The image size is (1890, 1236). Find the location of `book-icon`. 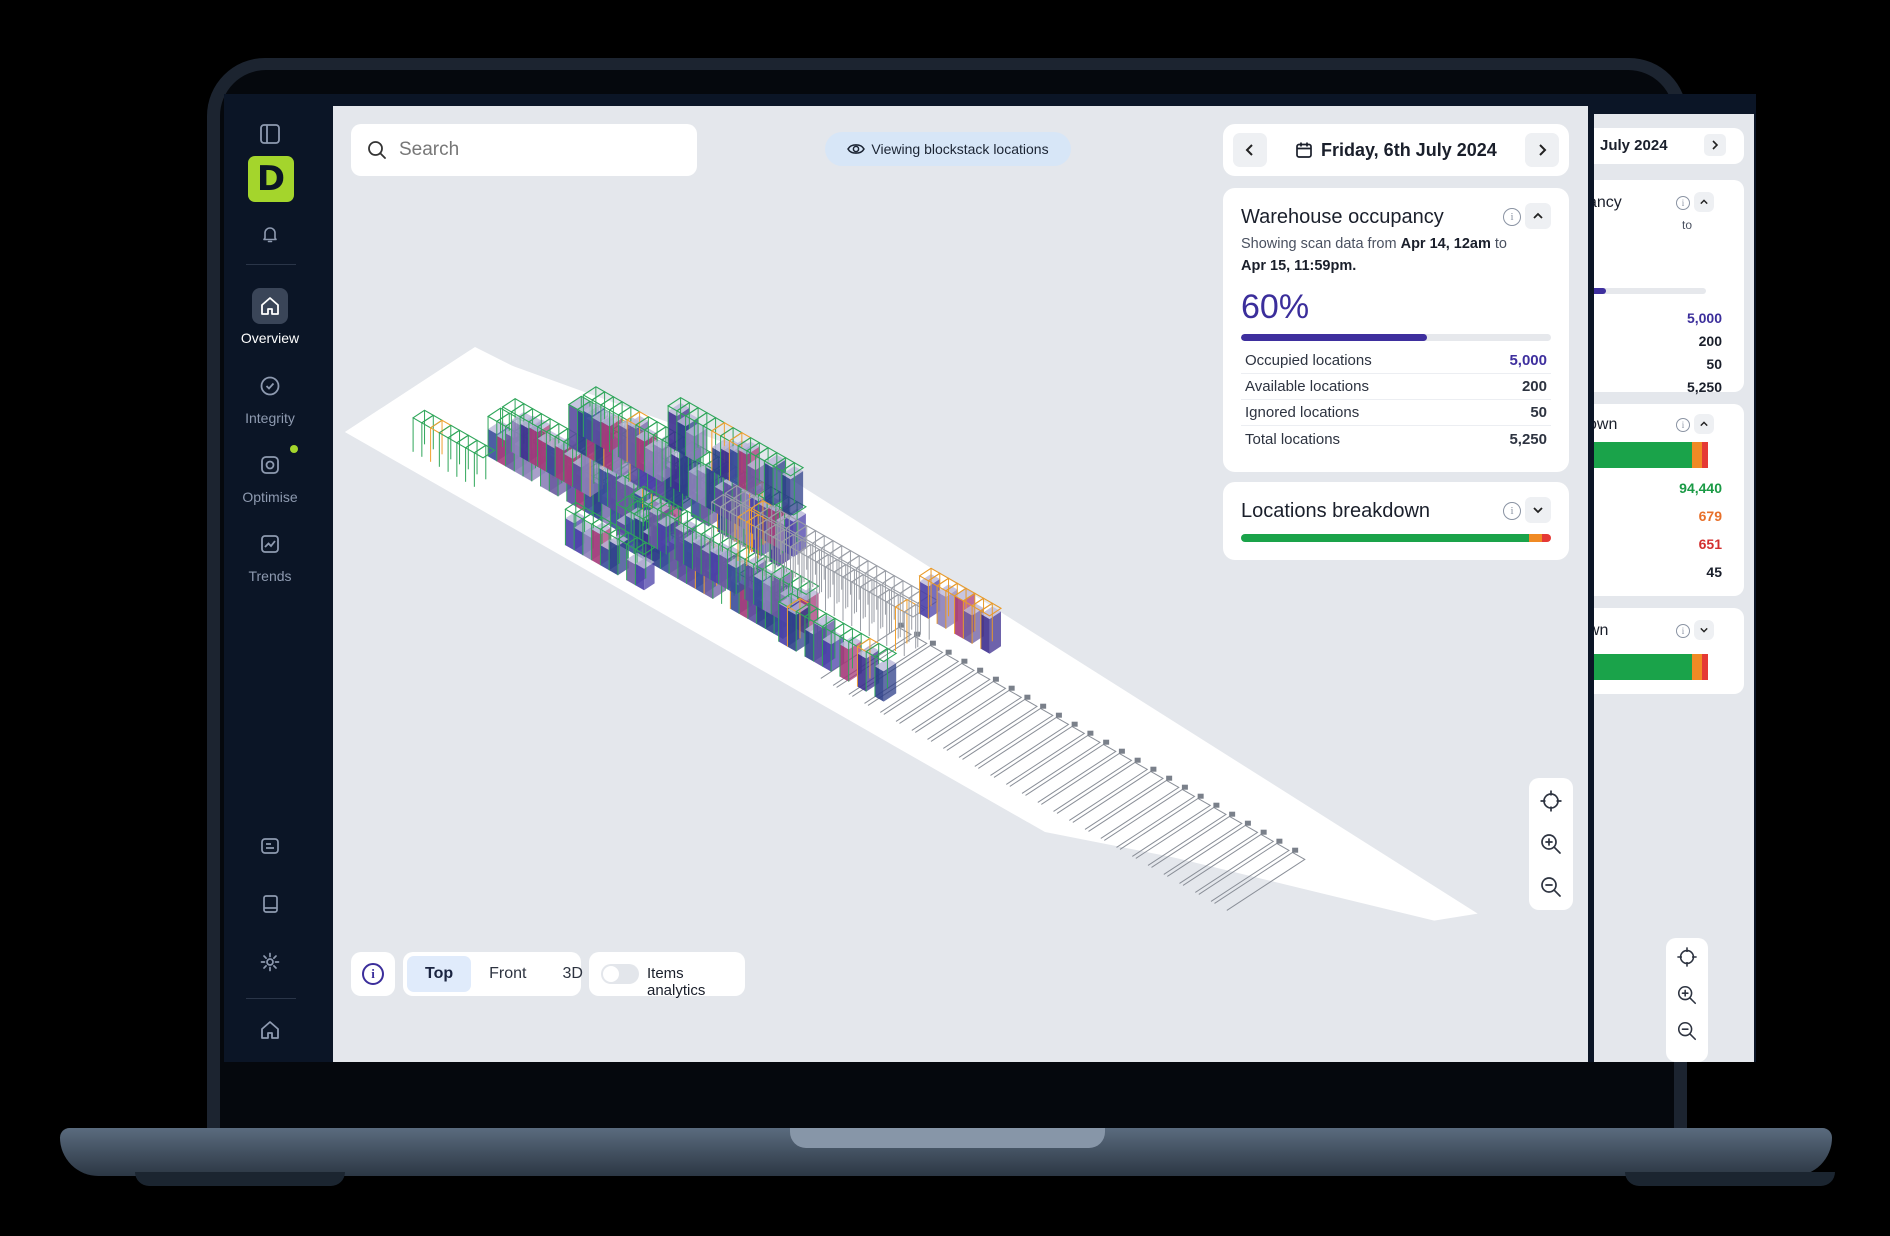

book-icon is located at coordinates (270, 904).